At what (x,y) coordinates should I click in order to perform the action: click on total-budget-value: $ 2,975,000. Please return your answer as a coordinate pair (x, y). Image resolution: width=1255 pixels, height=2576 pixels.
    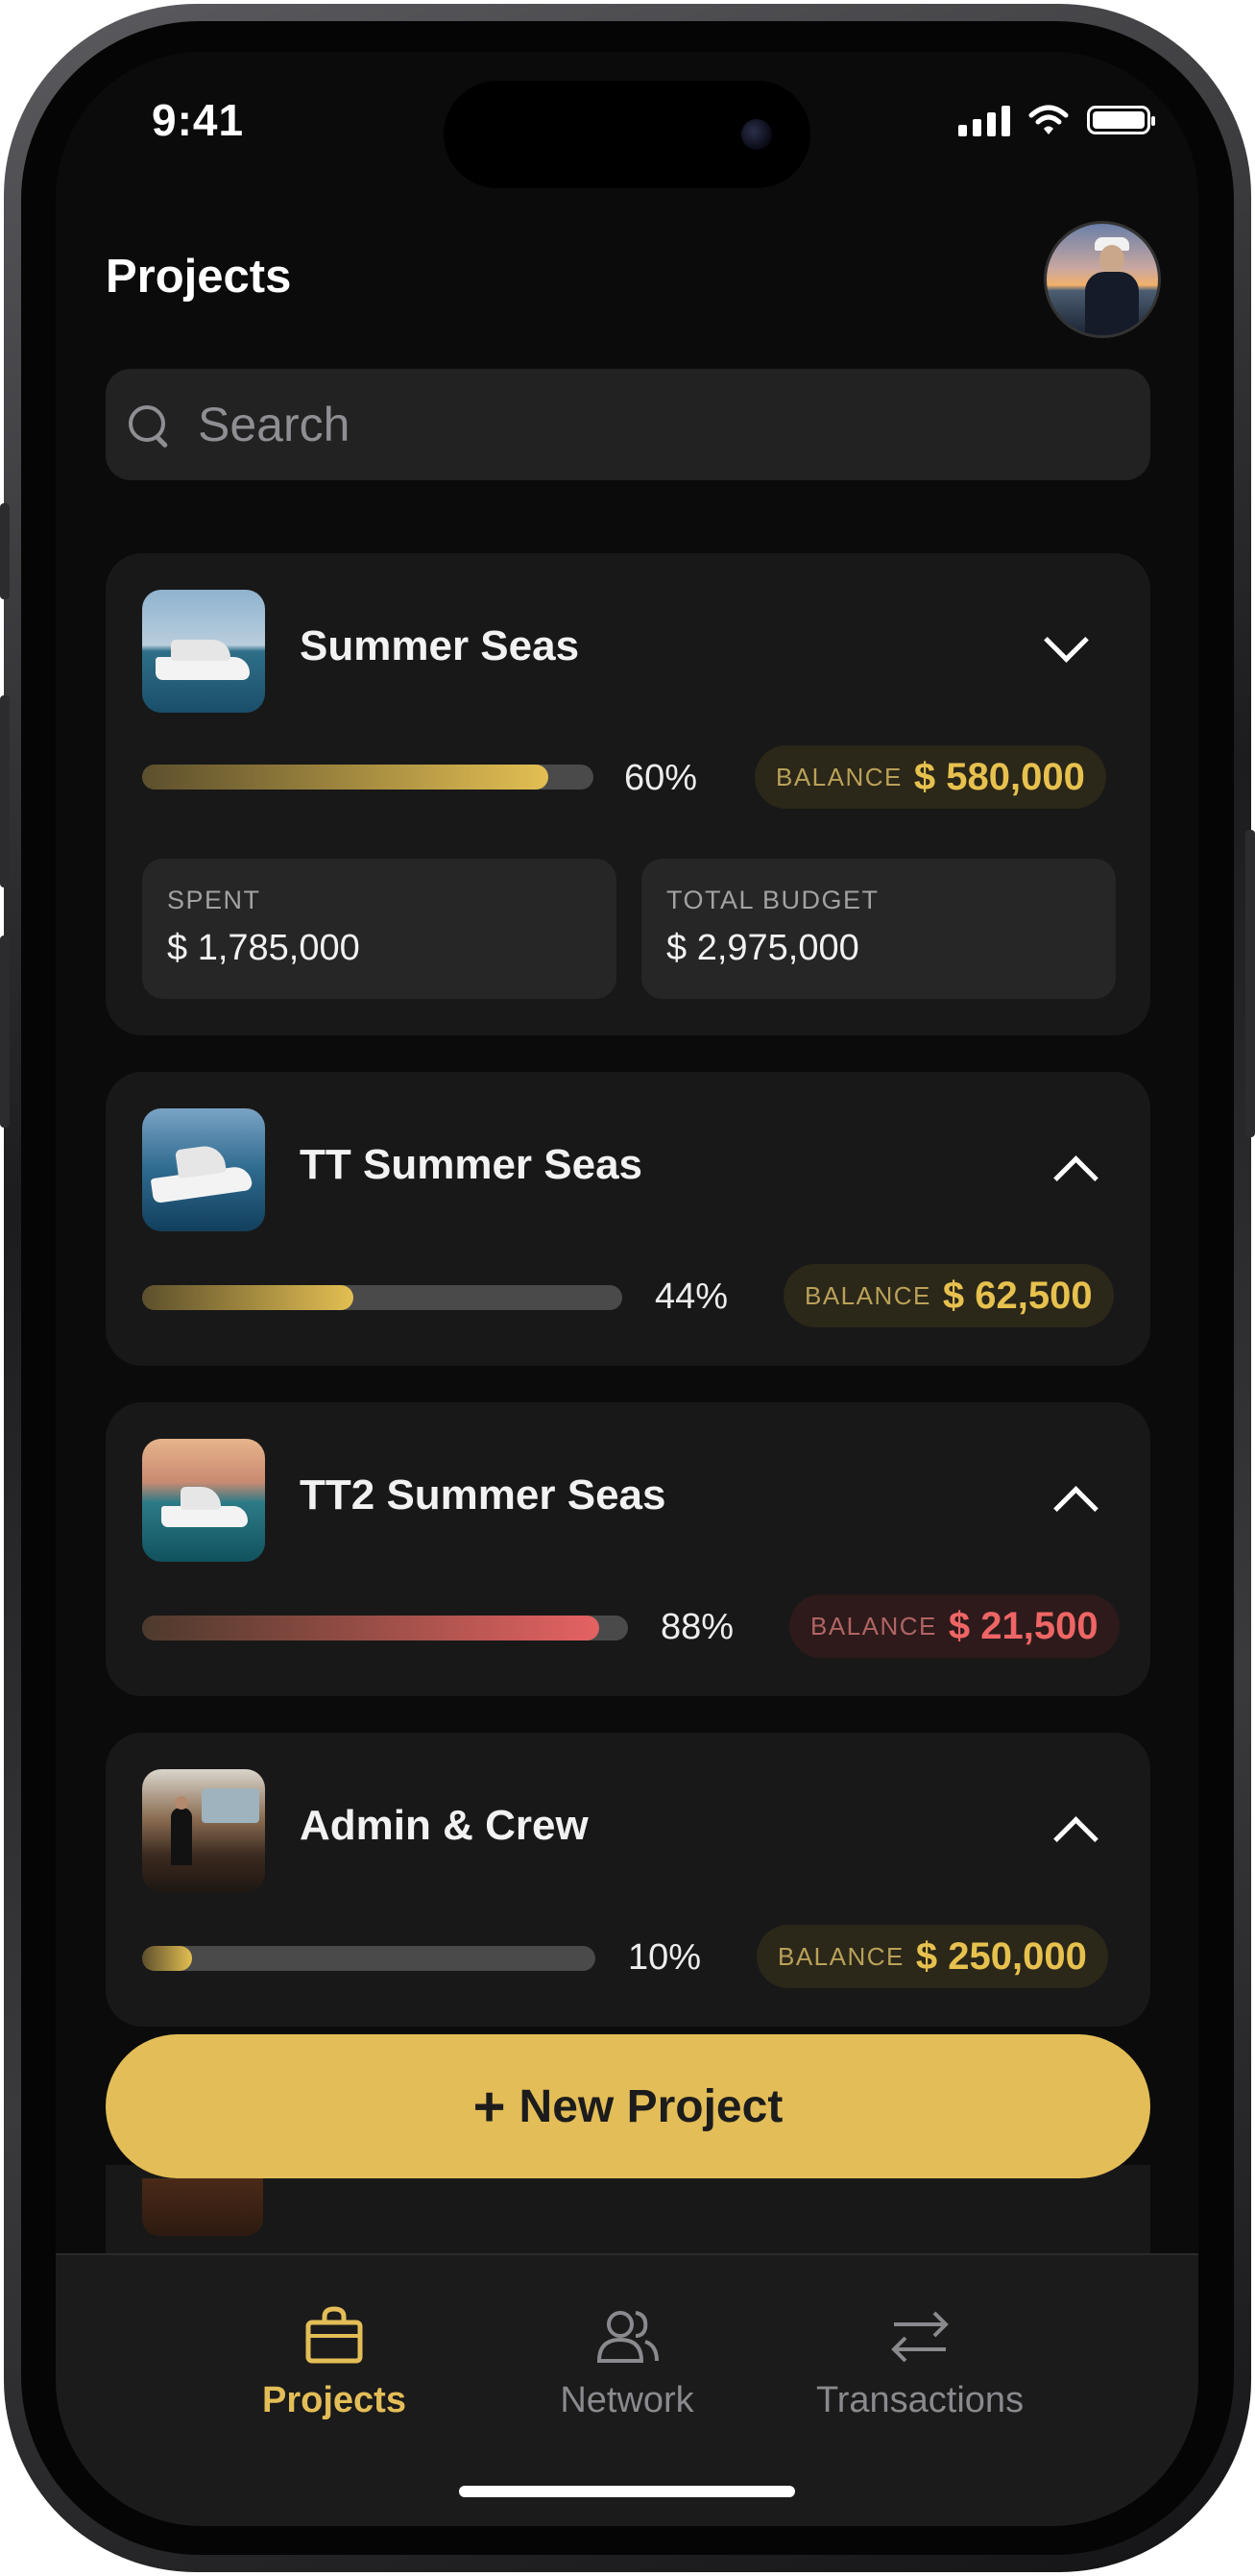
    Looking at the image, I should click on (763, 948).